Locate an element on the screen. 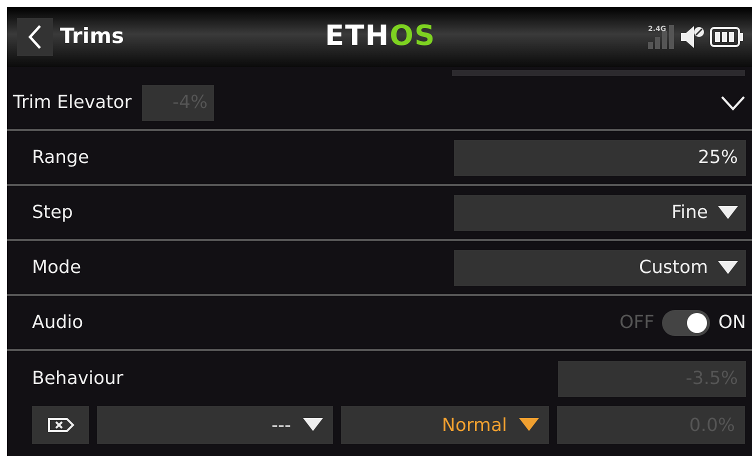  clear-button is located at coordinates (60, 425).